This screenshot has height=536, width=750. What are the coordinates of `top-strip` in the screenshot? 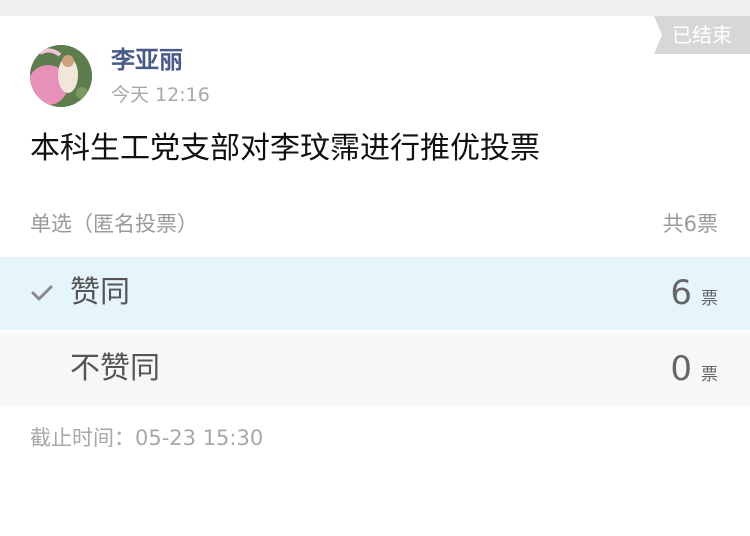 It's located at (375, 8).